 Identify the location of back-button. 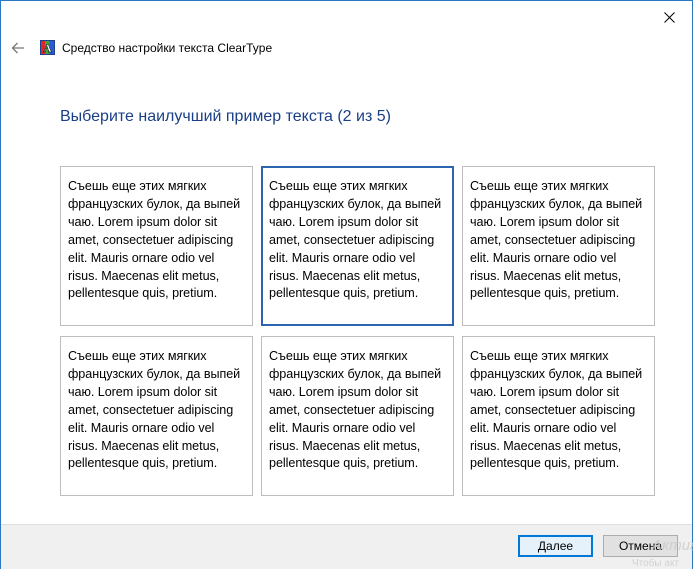
(18, 48).